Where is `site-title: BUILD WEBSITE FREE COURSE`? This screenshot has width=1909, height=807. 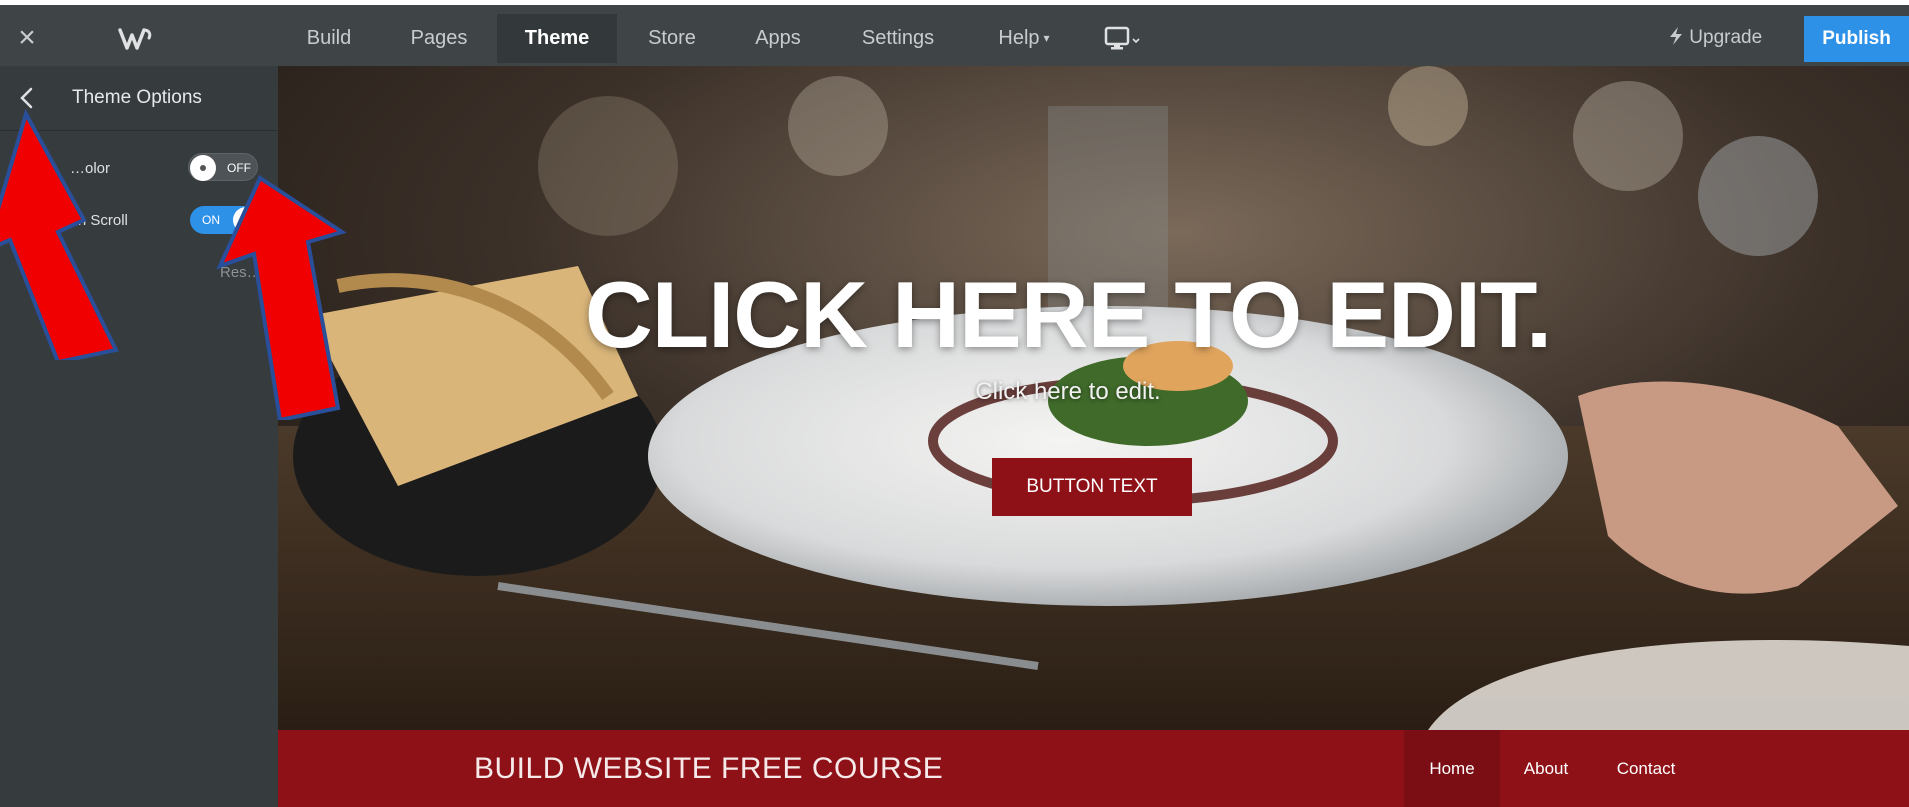
site-title: BUILD WEBSITE FREE COURSE is located at coordinates (708, 769).